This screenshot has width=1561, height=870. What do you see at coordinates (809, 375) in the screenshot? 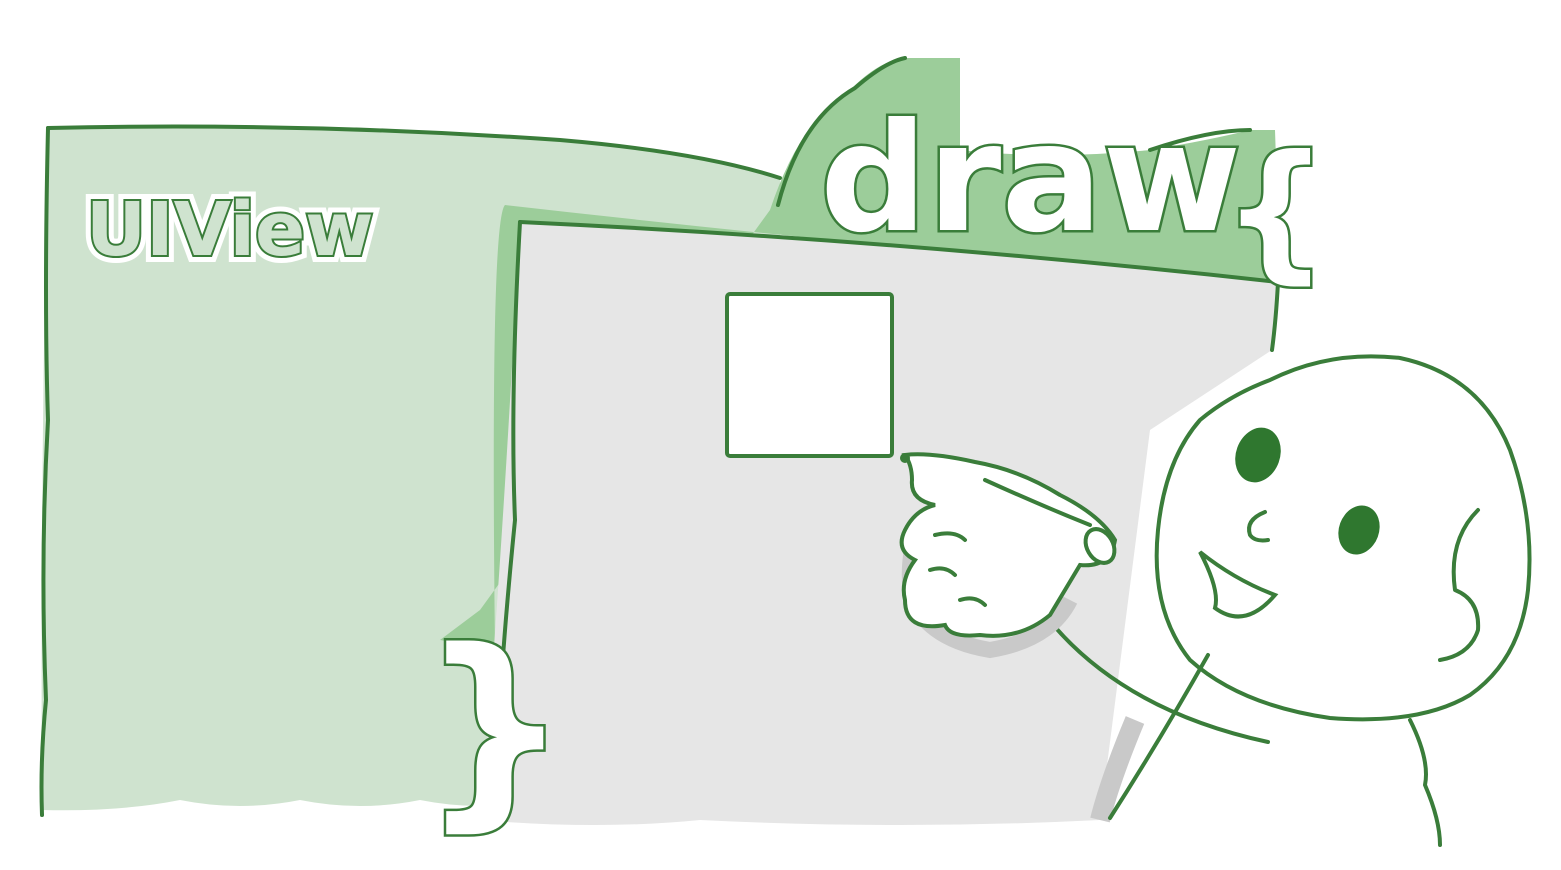
I see `white-rectangle` at bounding box center [809, 375].